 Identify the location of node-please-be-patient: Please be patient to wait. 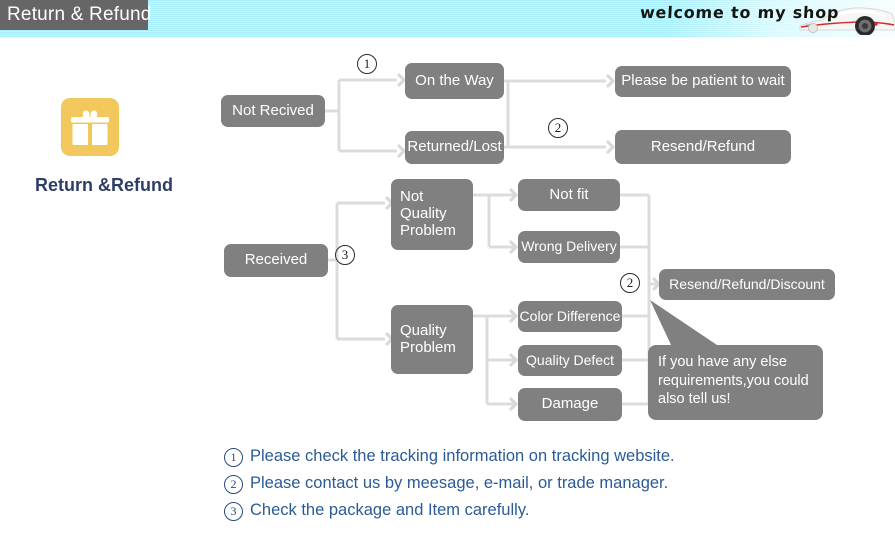
(703, 81).